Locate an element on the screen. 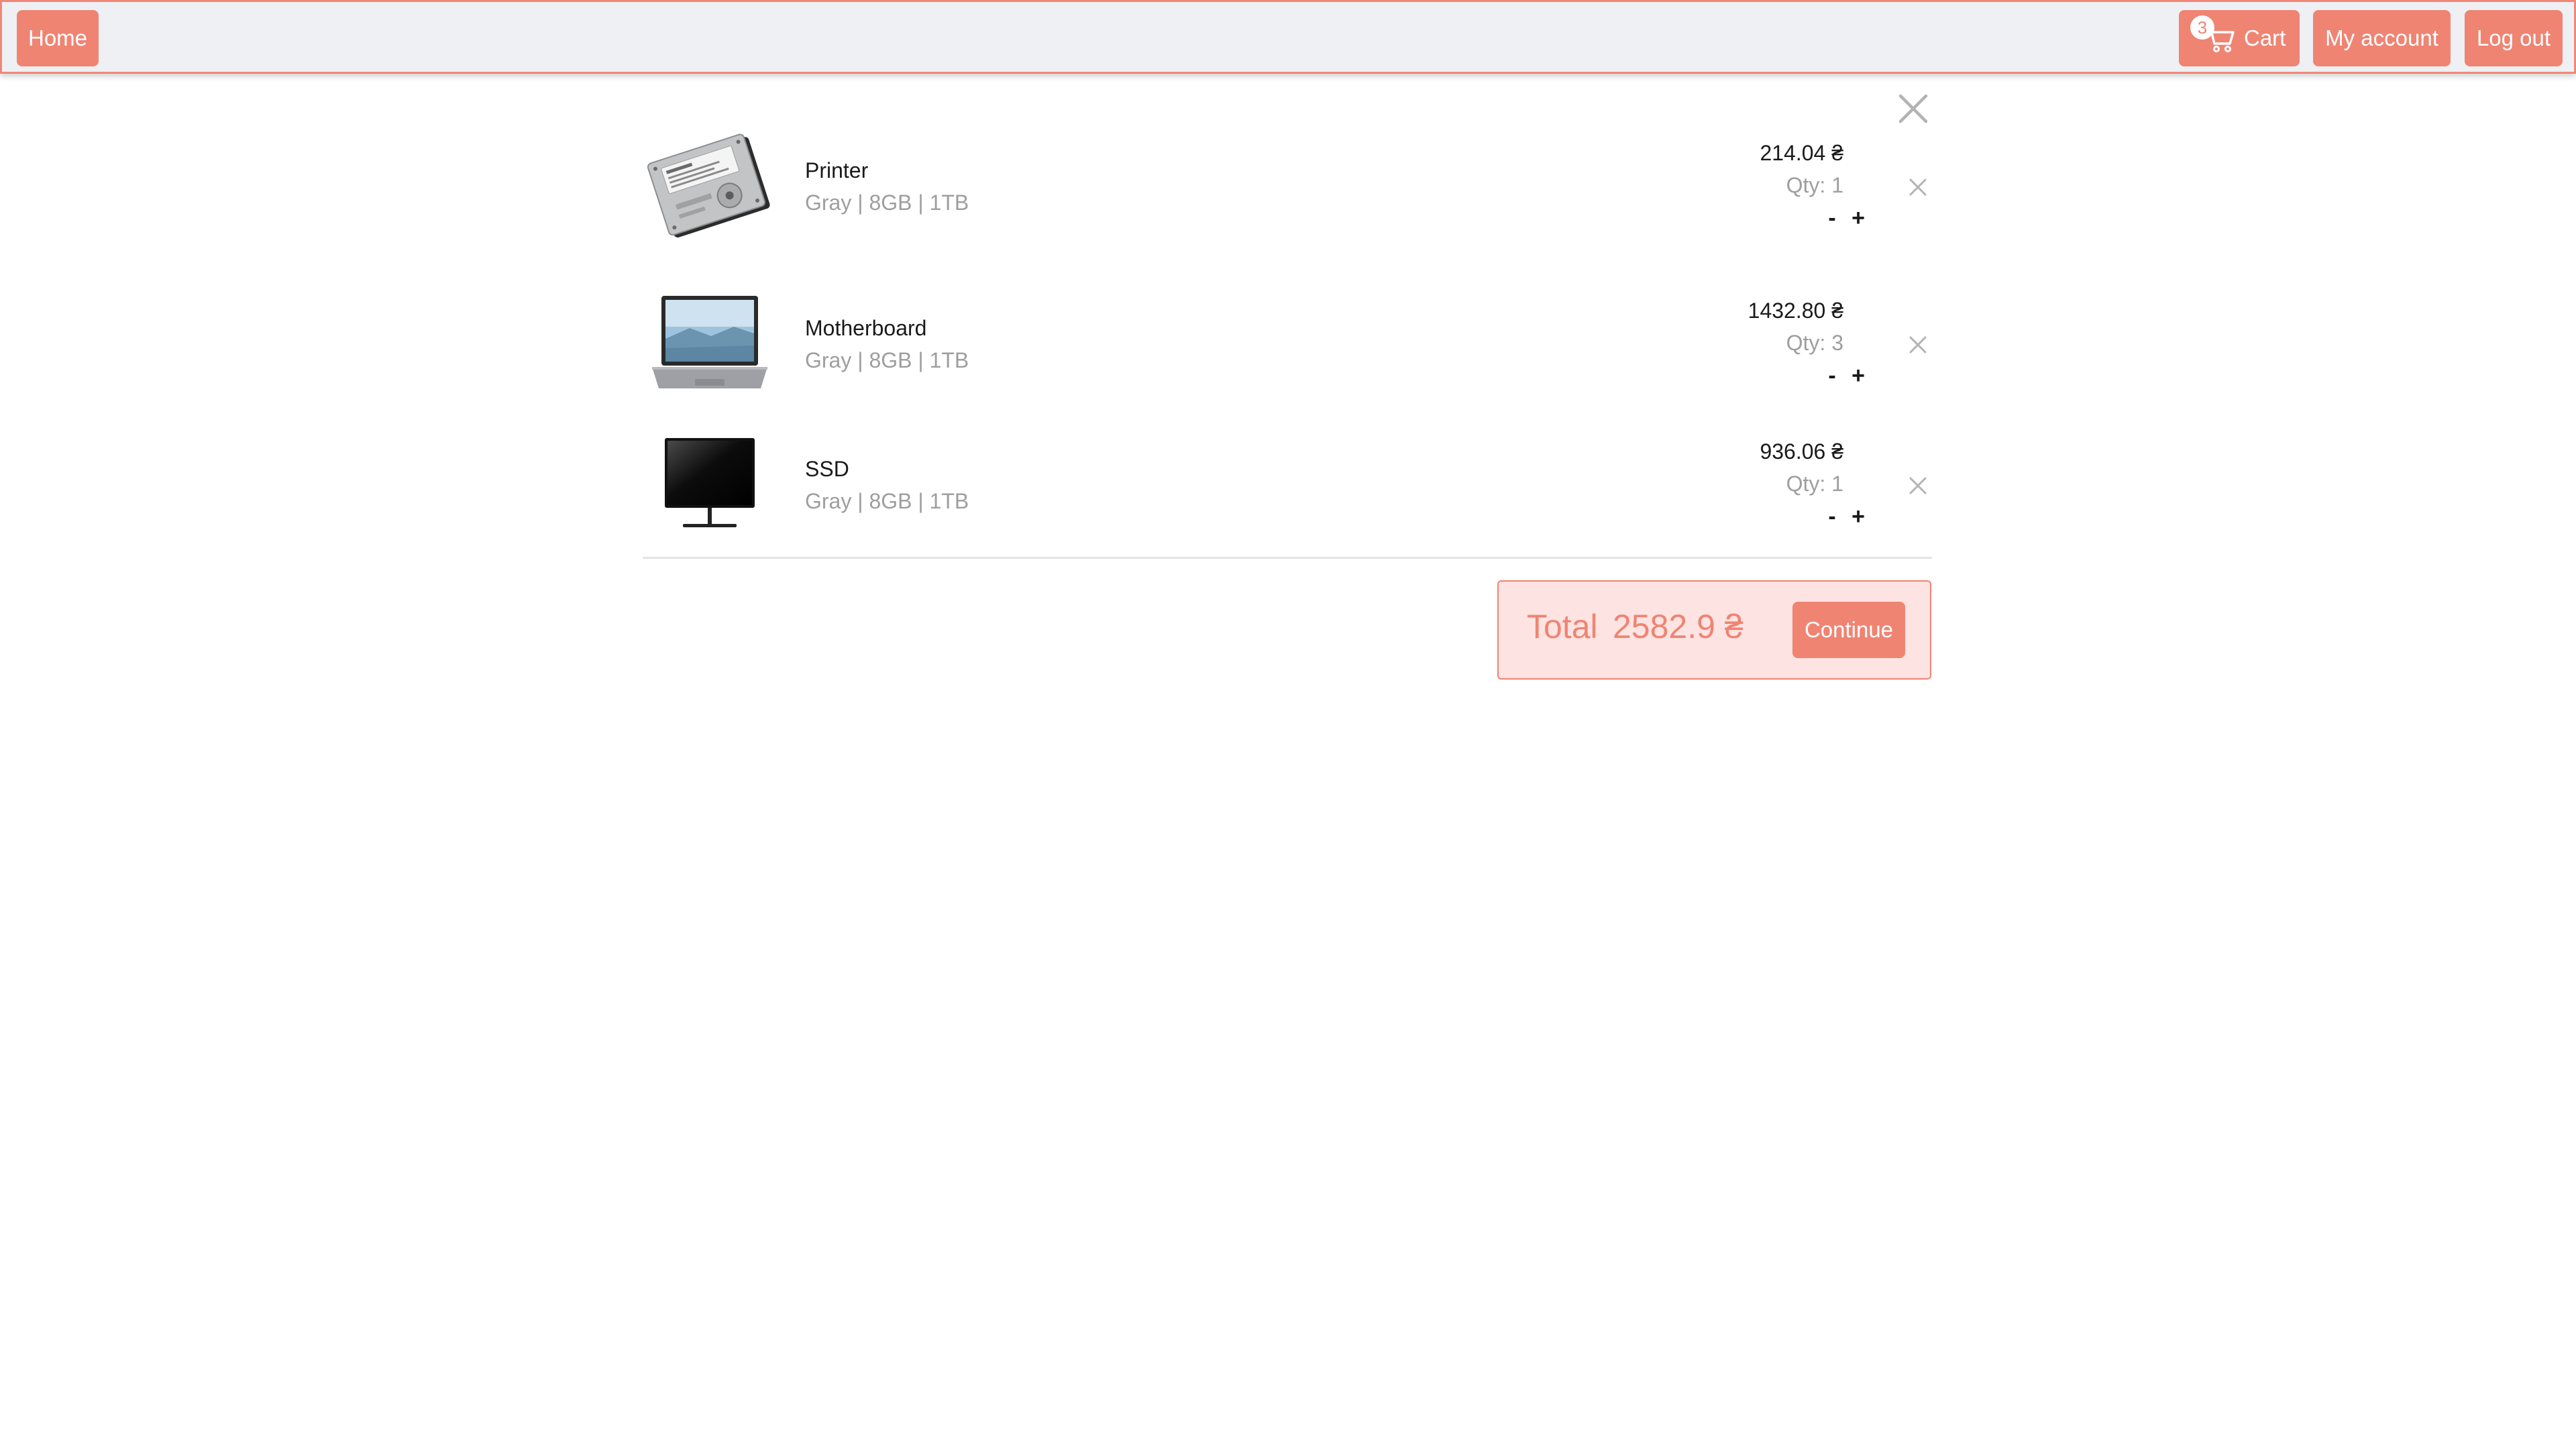 The height and width of the screenshot is (1449, 2576). item-price: 936.06 ₴ is located at coordinates (1801, 451).